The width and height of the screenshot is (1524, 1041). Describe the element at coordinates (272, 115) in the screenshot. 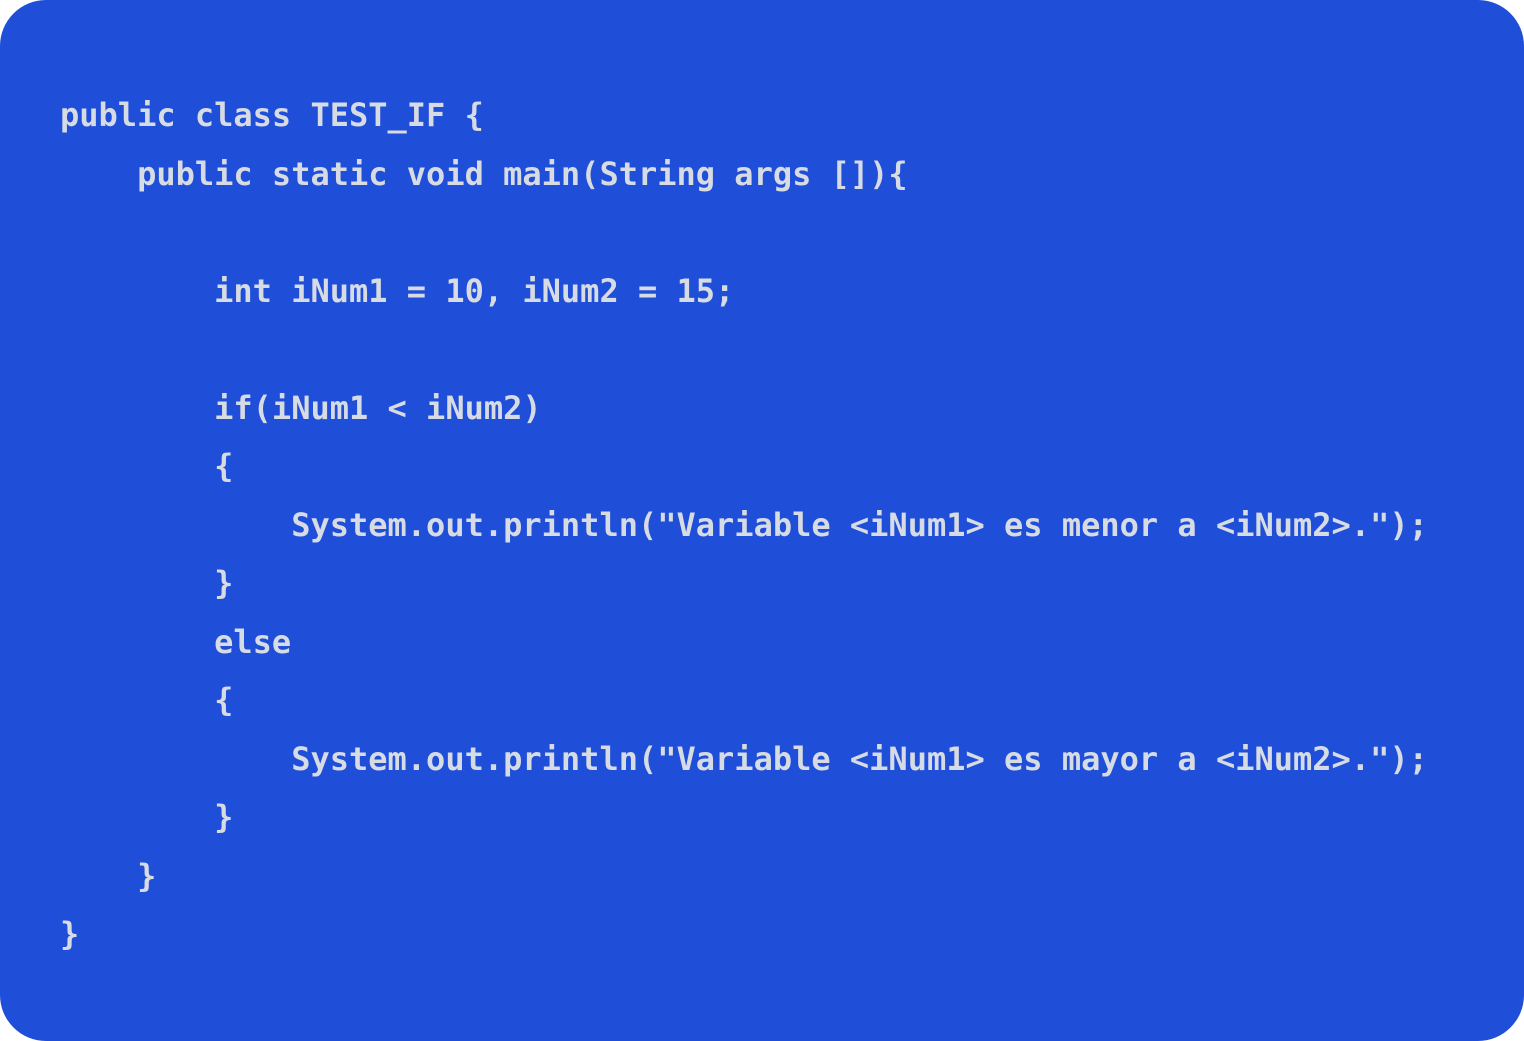

I see `code-line: public class TEST_IF {` at that location.